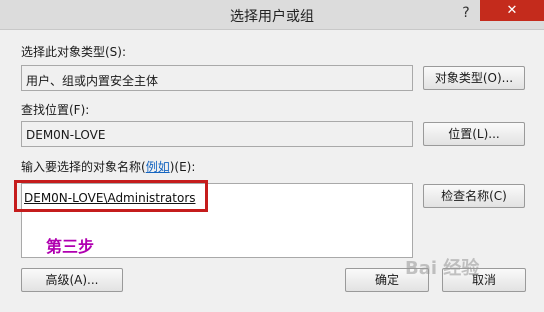  What do you see at coordinates (182, 167) in the screenshot?
I see `object-names-label-suffix: )(E):` at bounding box center [182, 167].